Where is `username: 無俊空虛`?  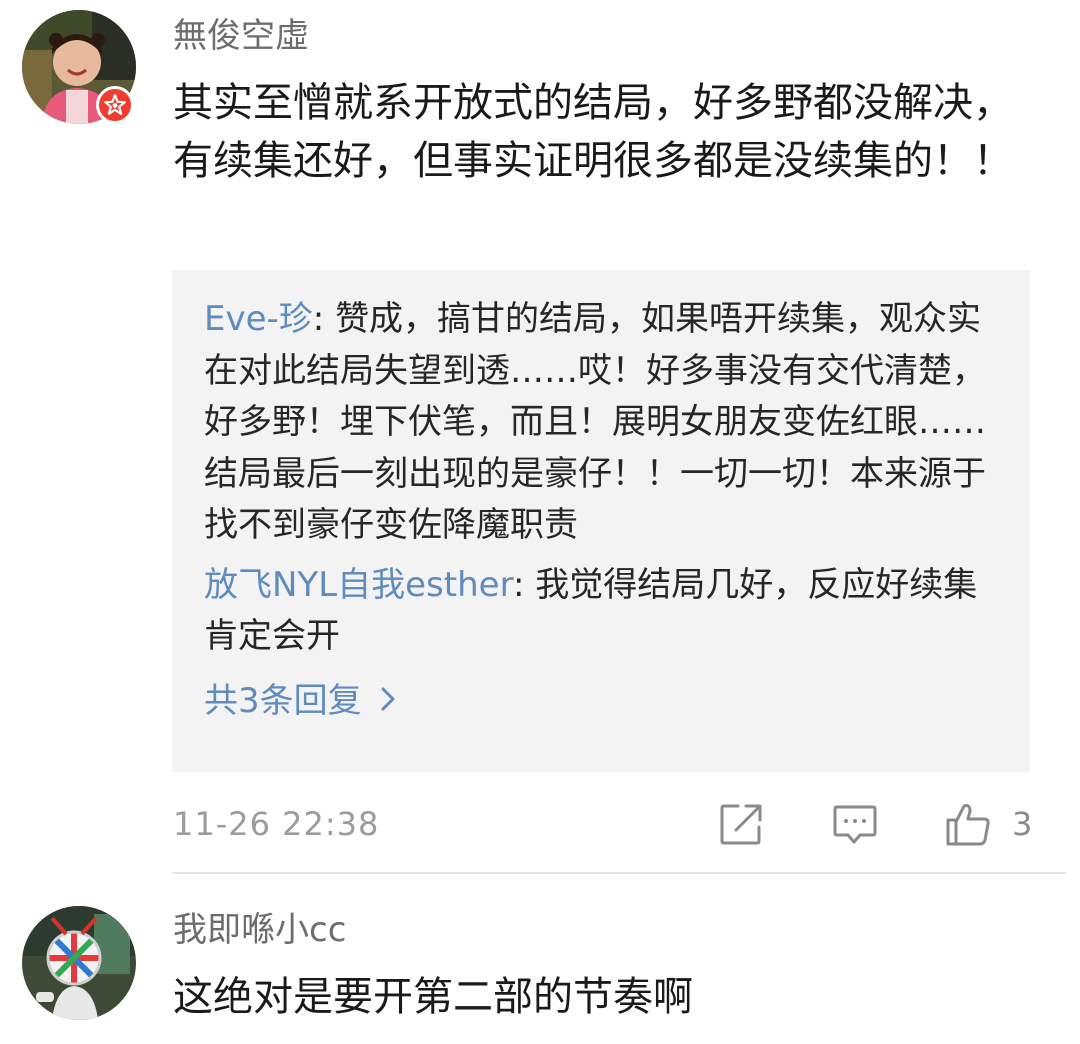
username: 無俊空虛 is located at coordinates (241, 36).